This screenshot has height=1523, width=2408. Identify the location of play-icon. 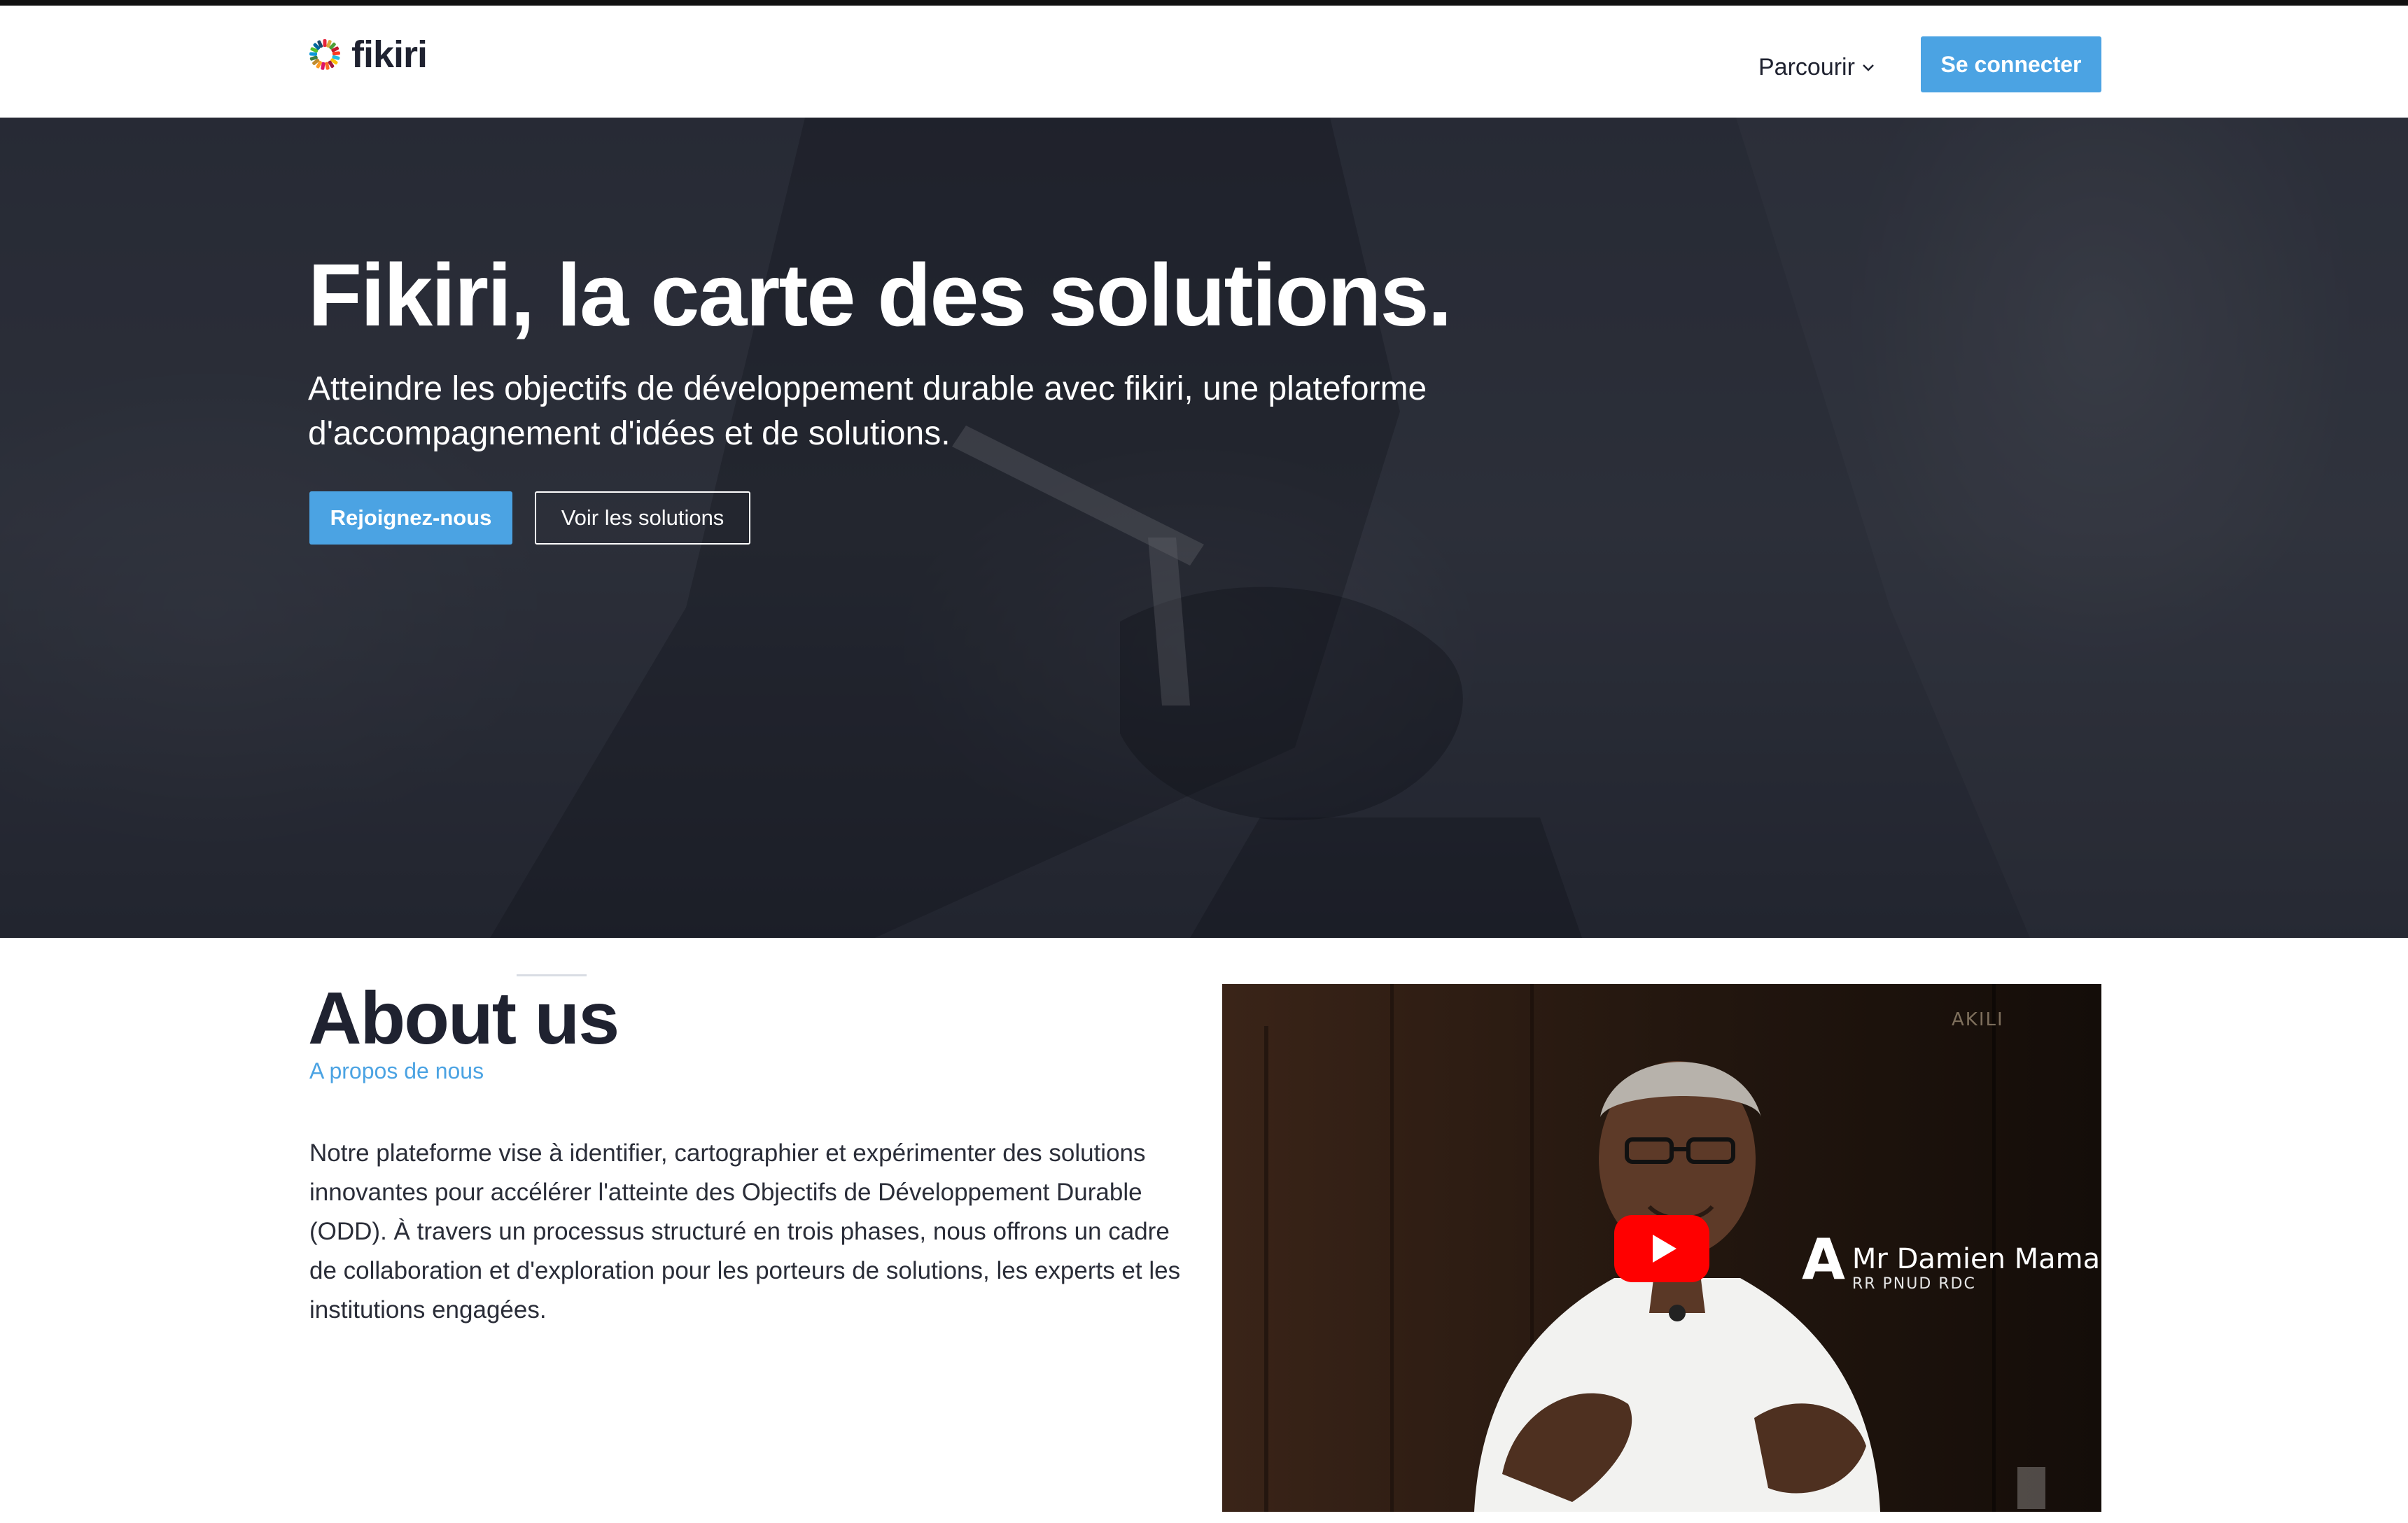
(1664, 1249).